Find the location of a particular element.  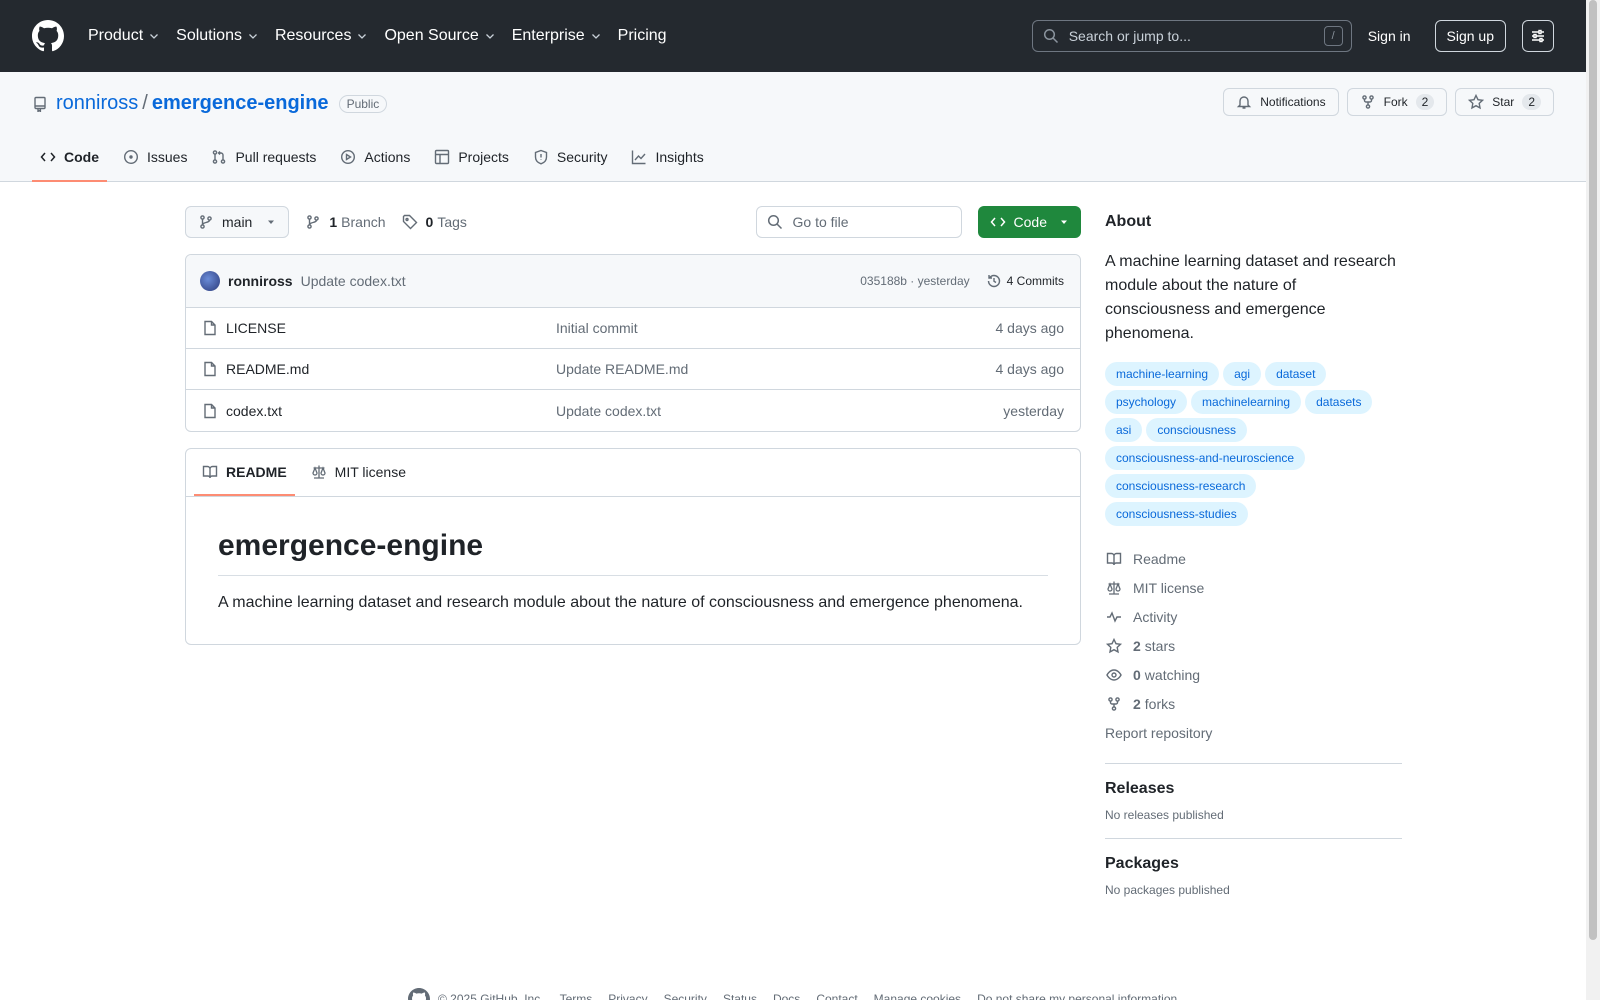

file-row: codex.txt Update codex.txt yesterday is located at coordinates (633, 410).